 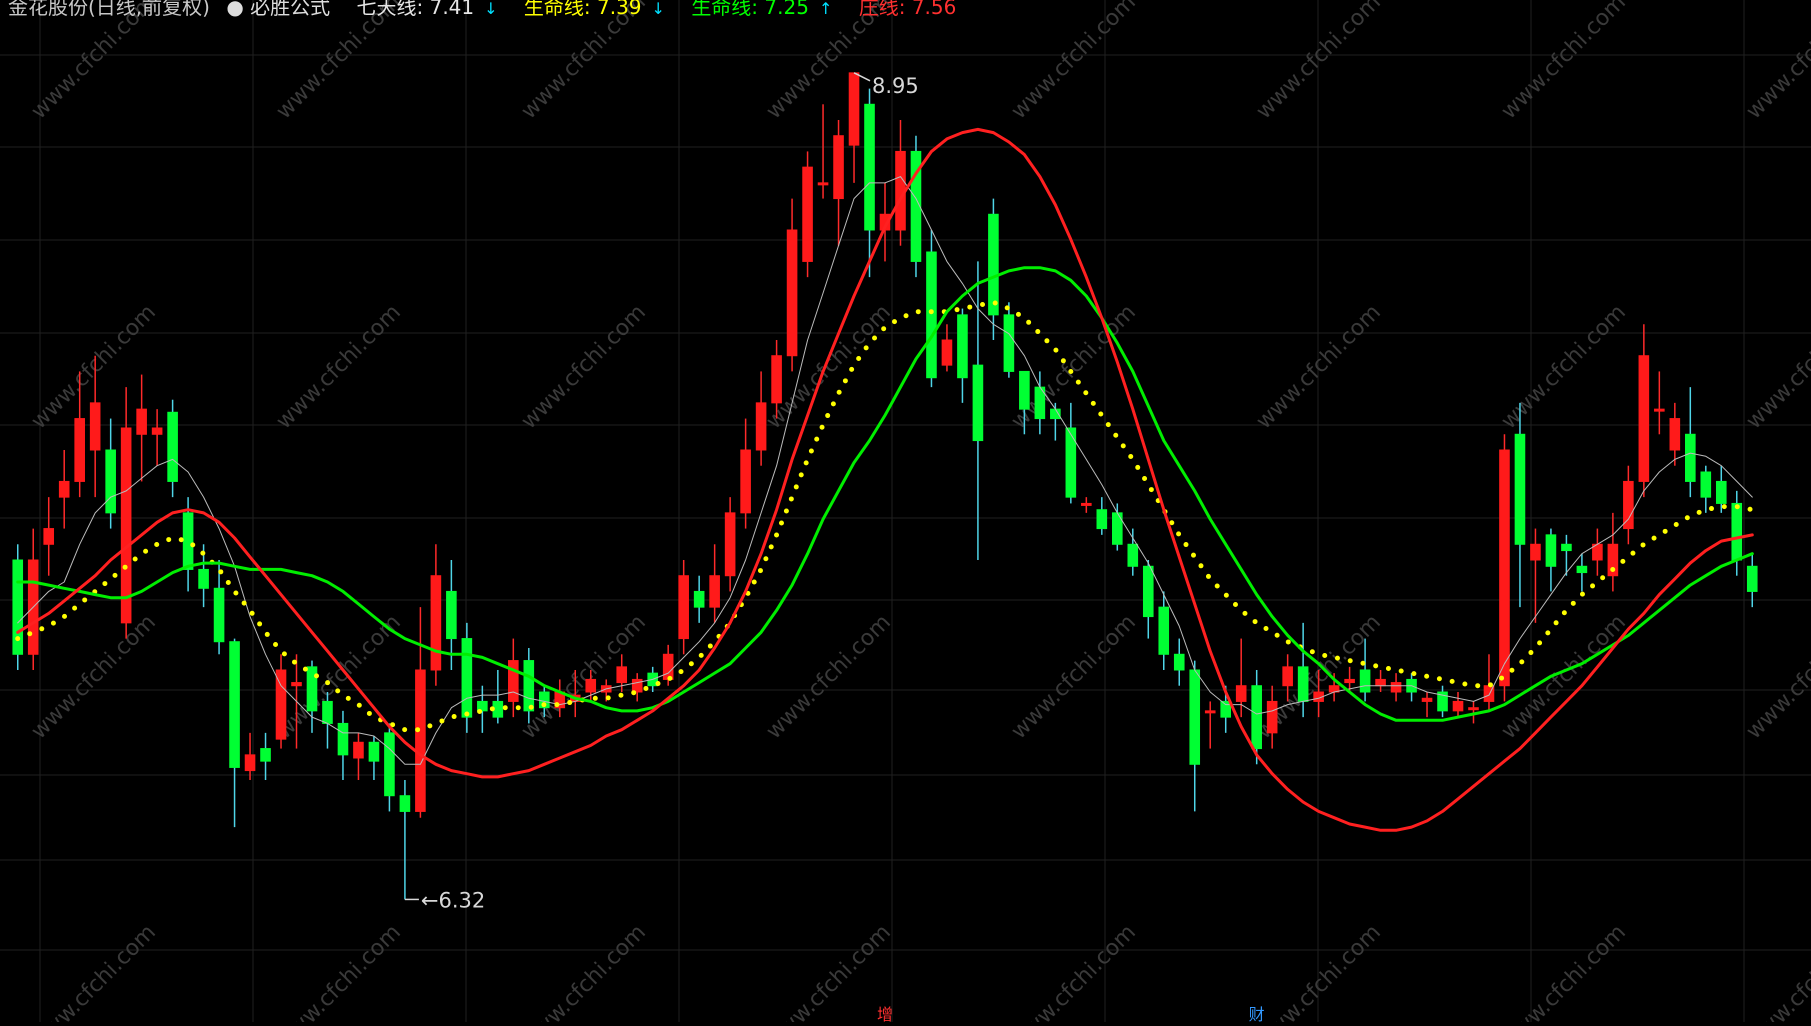 I want to click on arrow-down-icon: ↓, so click(x=491, y=9).